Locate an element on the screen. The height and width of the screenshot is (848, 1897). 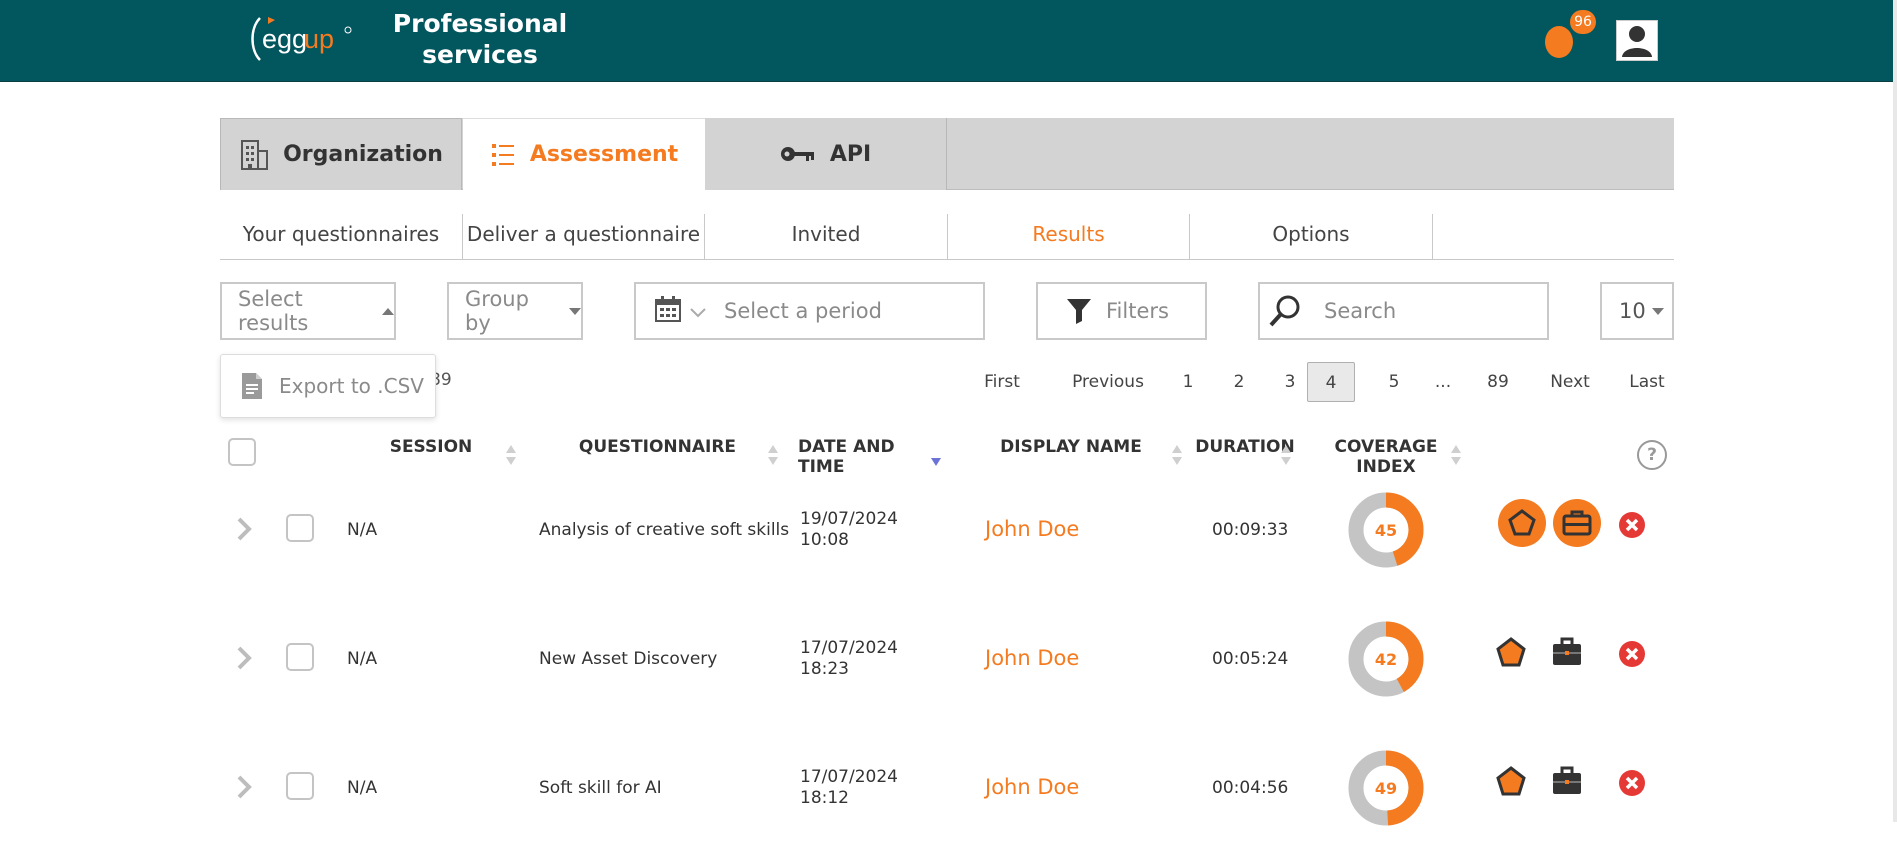
page-next: Next is located at coordinates (1570, 382).